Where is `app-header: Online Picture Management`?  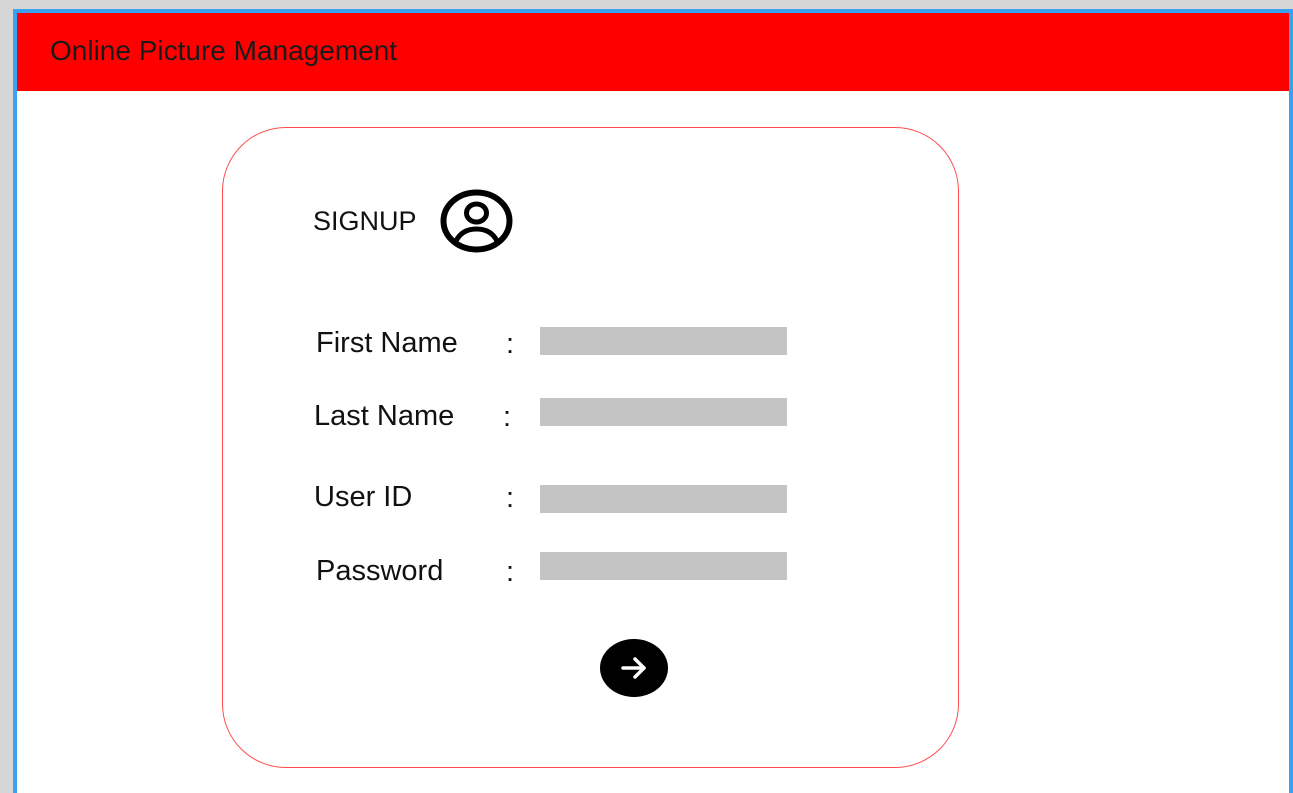 app-header: Online Picture Management is located at coordinates (653, 52).